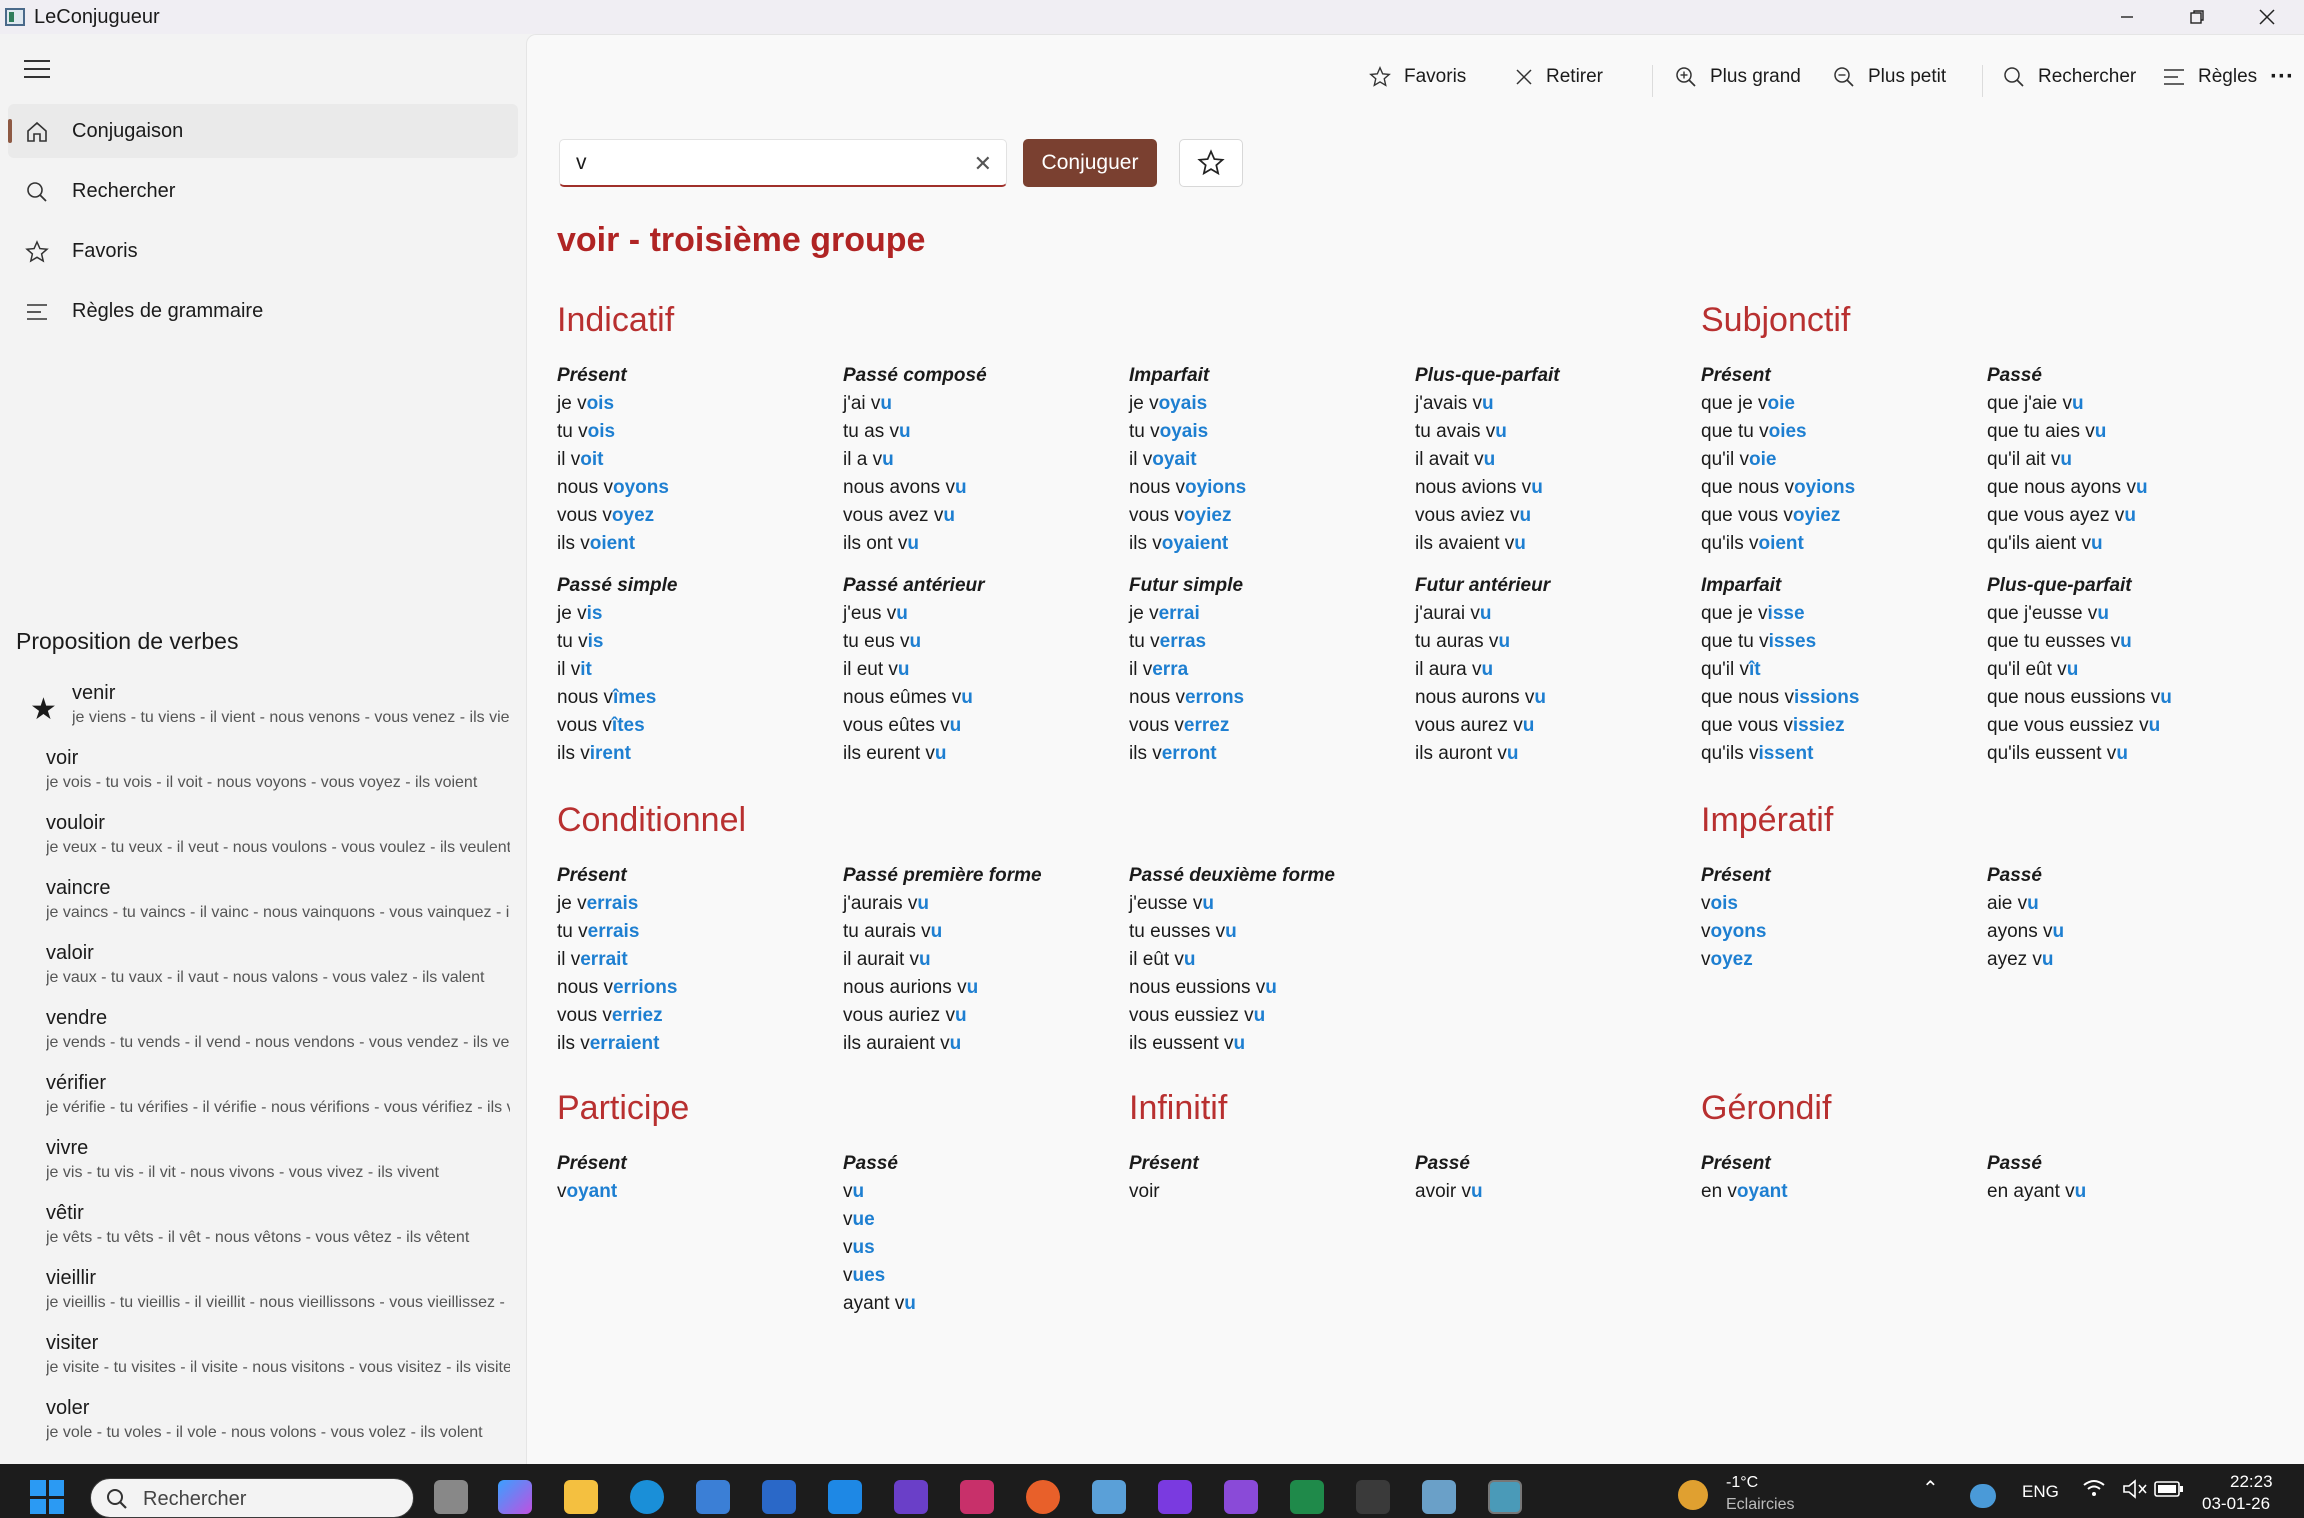 The height and width of the screenshot is (1518, 2304). Describe the element at coordinates (604, 959) in the screenshot. I see `conjugation-ending: errait` at that location.